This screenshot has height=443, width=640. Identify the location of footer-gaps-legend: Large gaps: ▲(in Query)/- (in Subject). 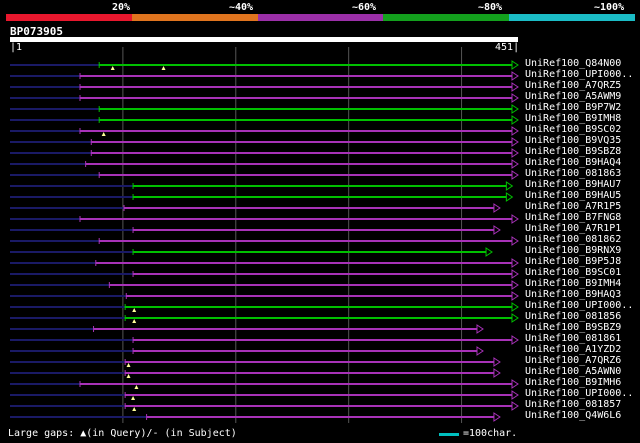
(122, 433).